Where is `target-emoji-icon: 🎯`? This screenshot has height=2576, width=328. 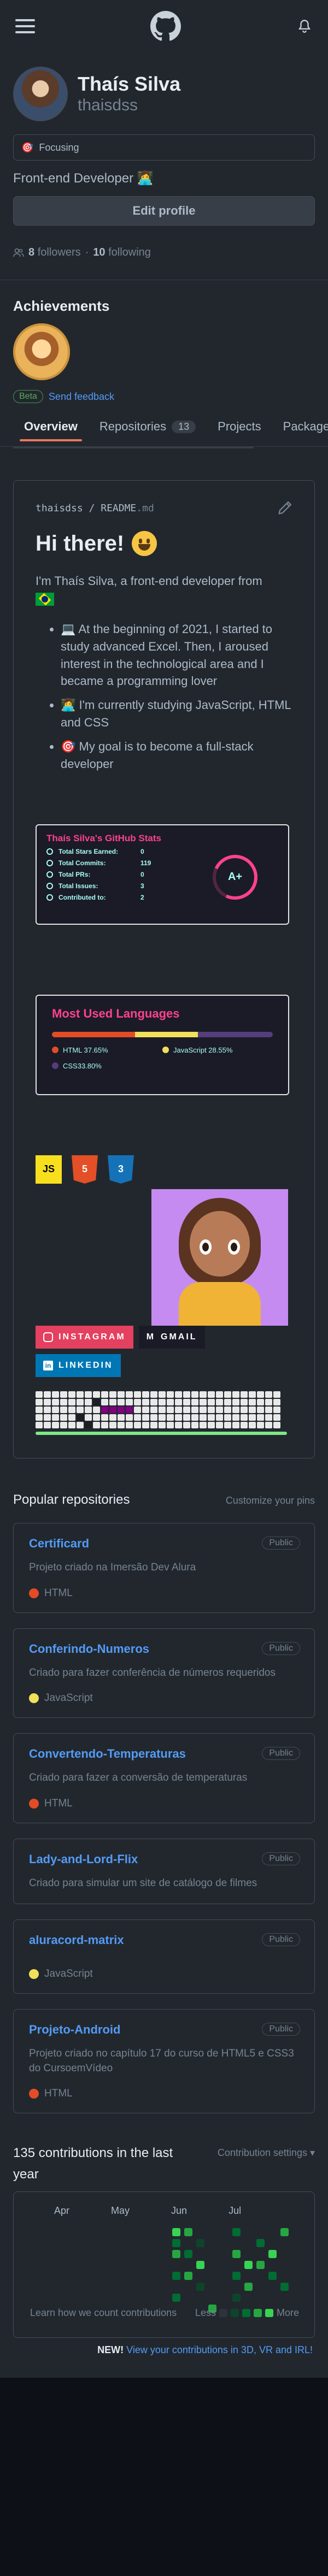 target-emoji-icon: 🎯 is located at coordinates (27, 147).